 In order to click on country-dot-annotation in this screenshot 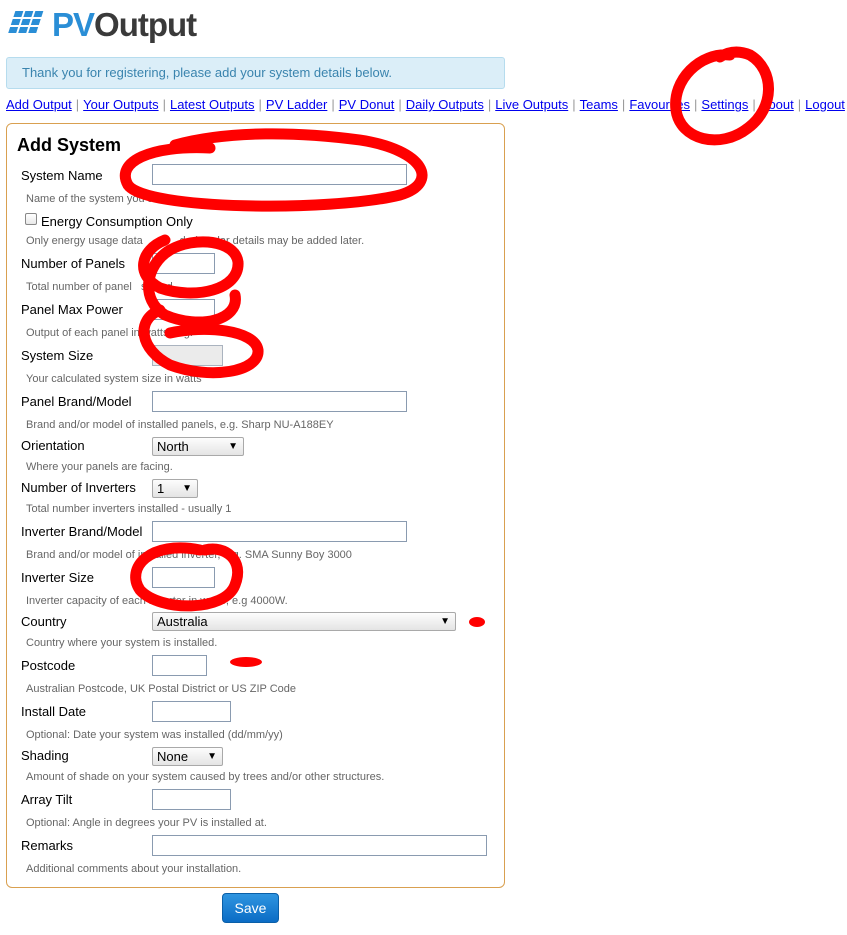, I will do `click(477, 622)`.